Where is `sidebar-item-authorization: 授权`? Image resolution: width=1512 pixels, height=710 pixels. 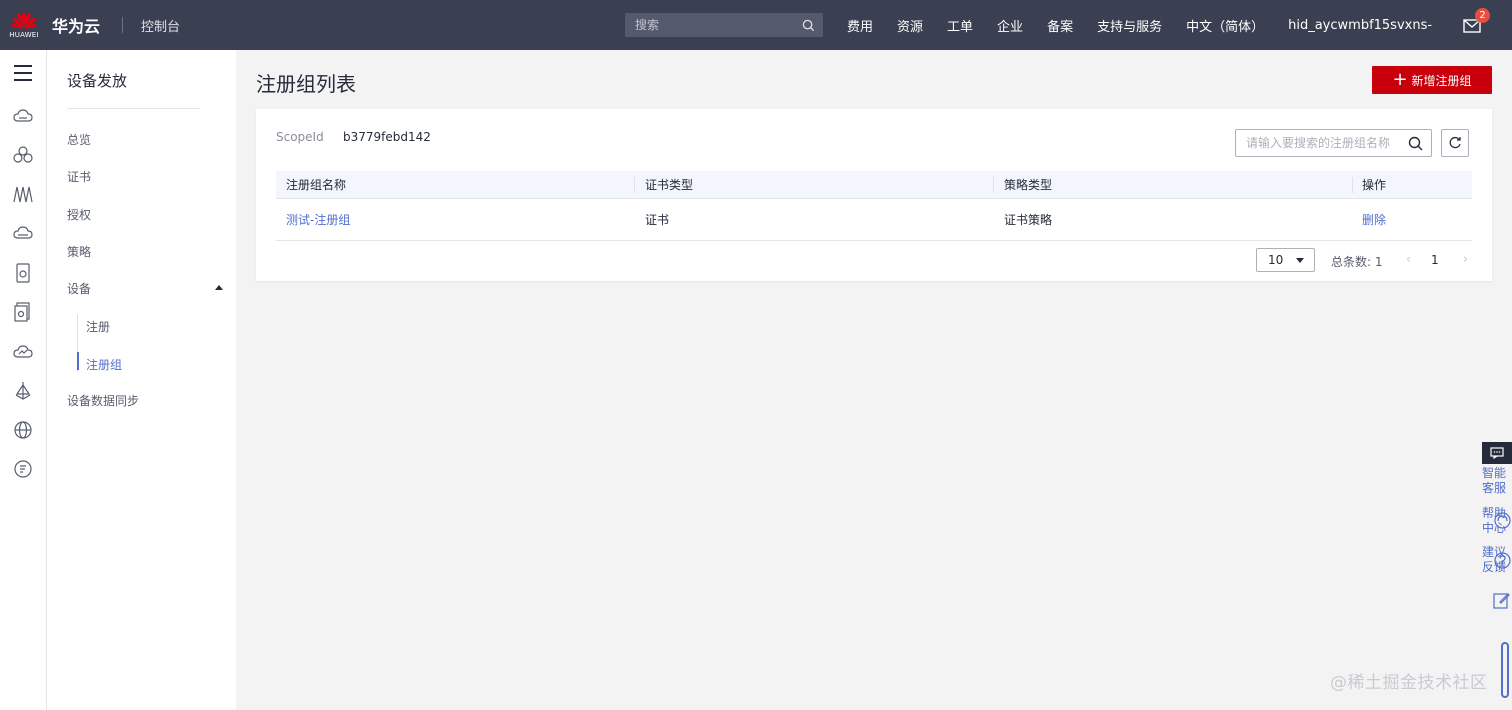 sidebar-item-authorization: 授权 is located at coordinates (79, 214).